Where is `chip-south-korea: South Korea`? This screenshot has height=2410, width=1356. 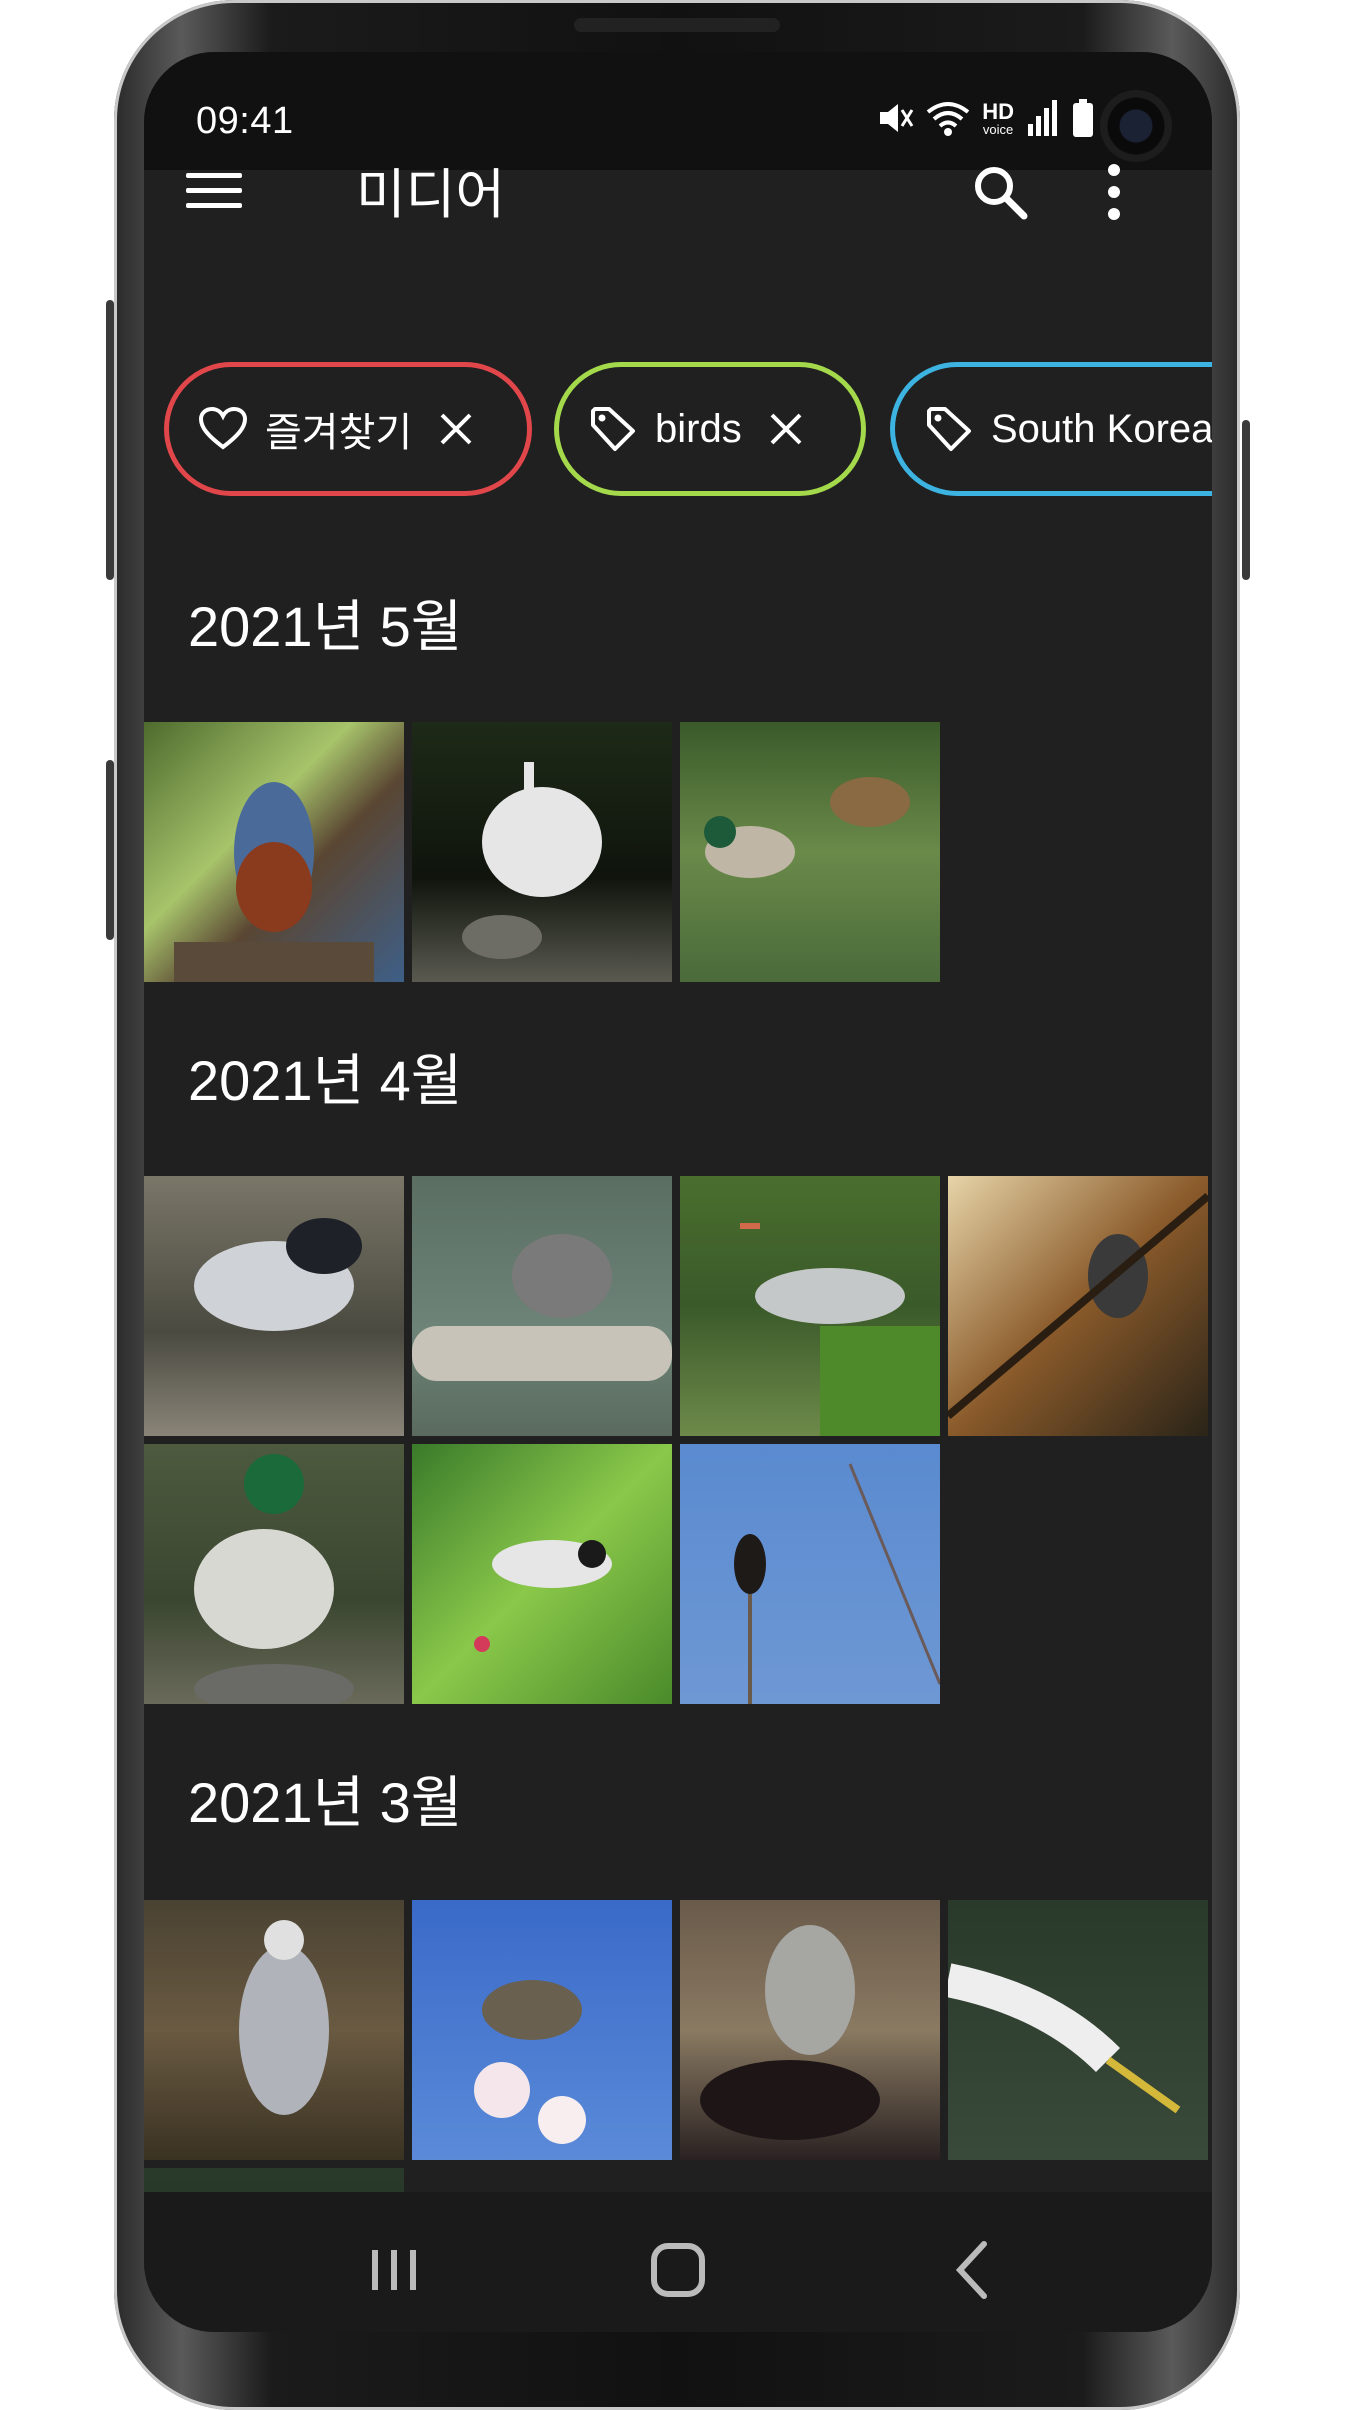
chip-south-korea: South Korea is located at coordinates (1051, 429).